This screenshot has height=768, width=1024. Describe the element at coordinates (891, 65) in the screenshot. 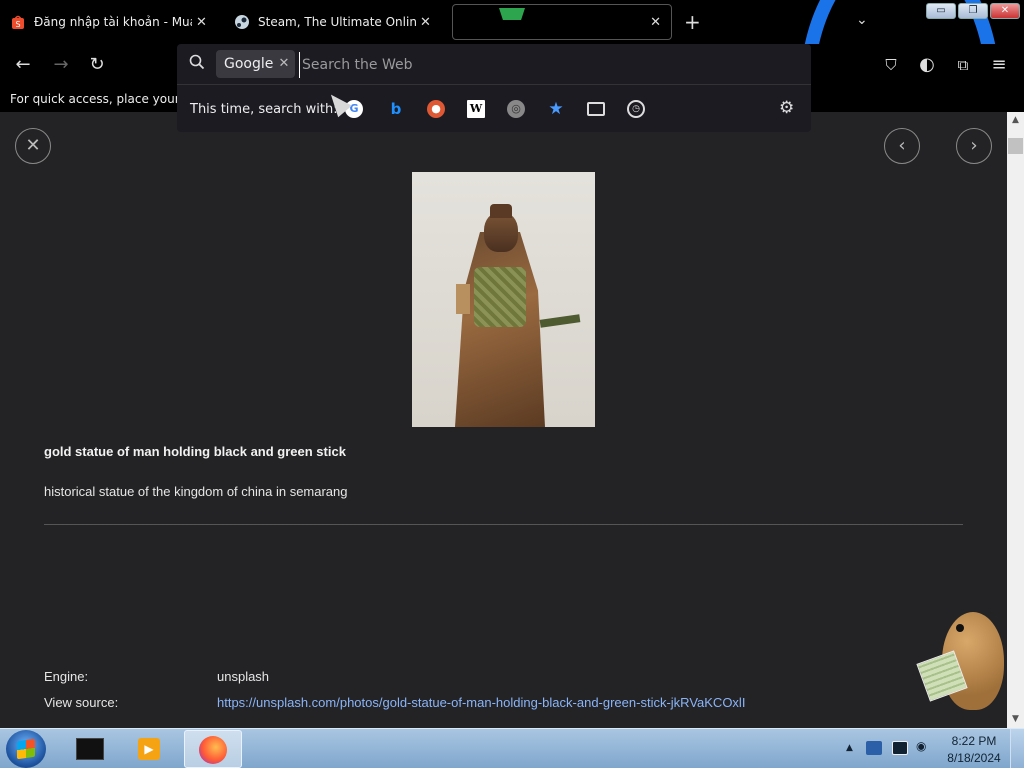

I see `pocket-icon: ⛉` at that location.